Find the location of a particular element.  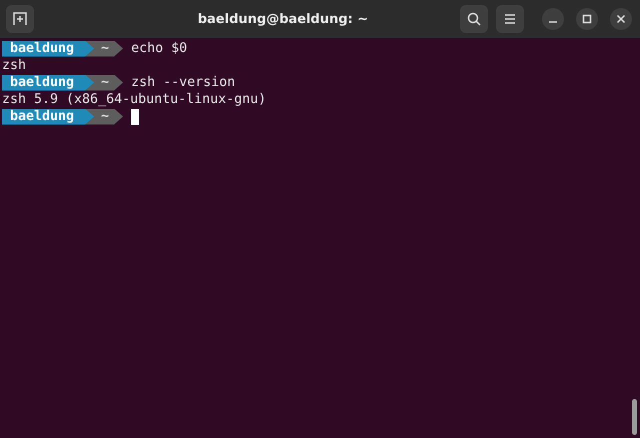

new-tab-button is located at coordinates (20, 19).